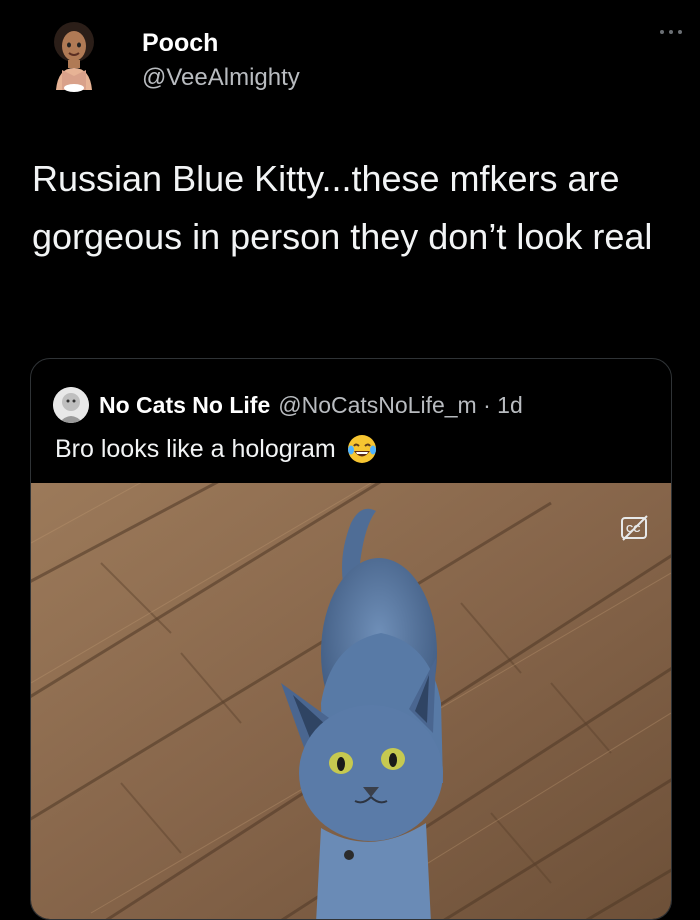  What do you see at coordinates (350, 55) in the screenshot?
I see `tweet-header: Pooch @VeeAlmighty` at bounding box center [350, 55].